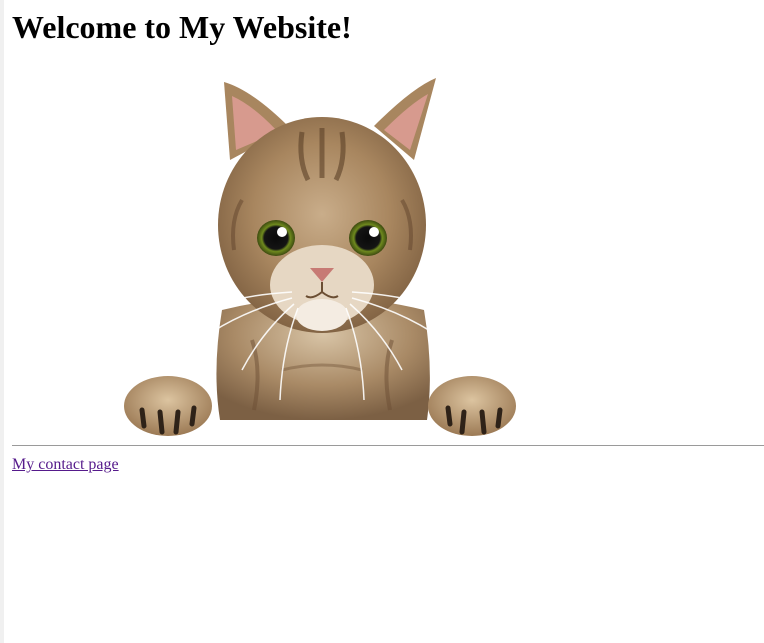 This screenshot has height=643, width=764. What do you see at coordinates (182, 27) in the screenshot?
I see `page-title: Welcome to My Website!` at bounding box center [182, 27].